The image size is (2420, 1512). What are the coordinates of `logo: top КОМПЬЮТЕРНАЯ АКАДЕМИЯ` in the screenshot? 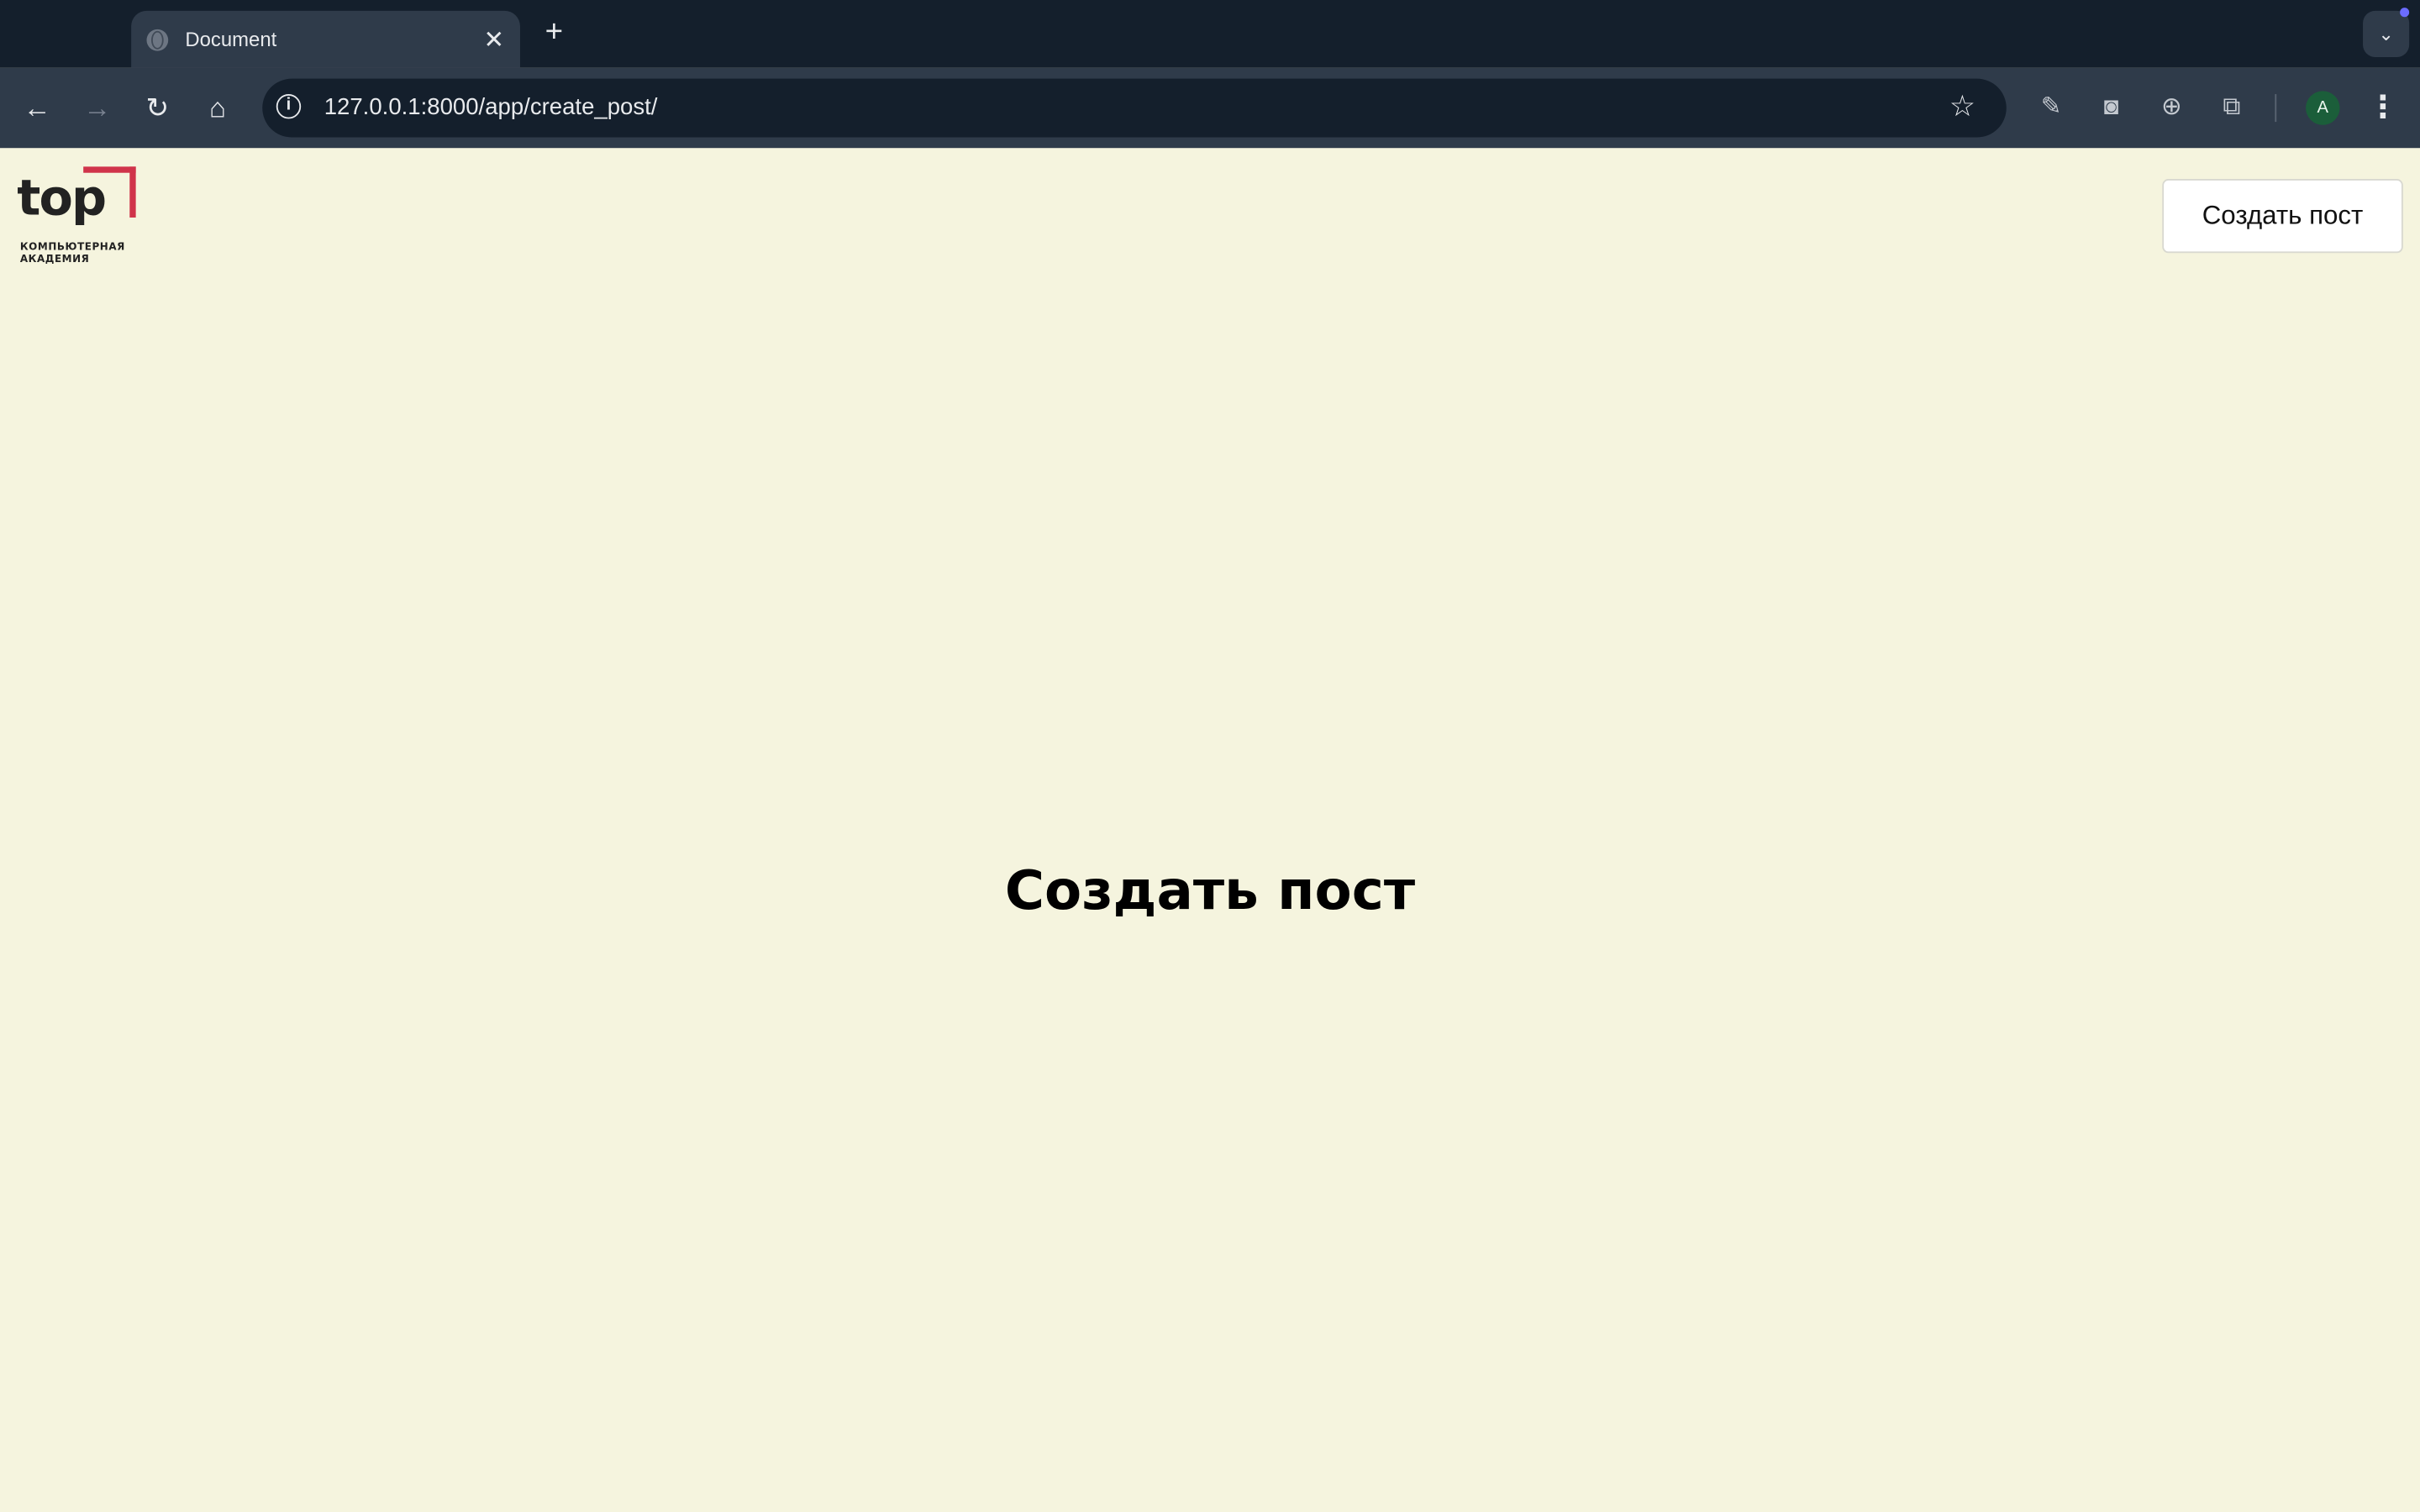 It's located at (78, 215).